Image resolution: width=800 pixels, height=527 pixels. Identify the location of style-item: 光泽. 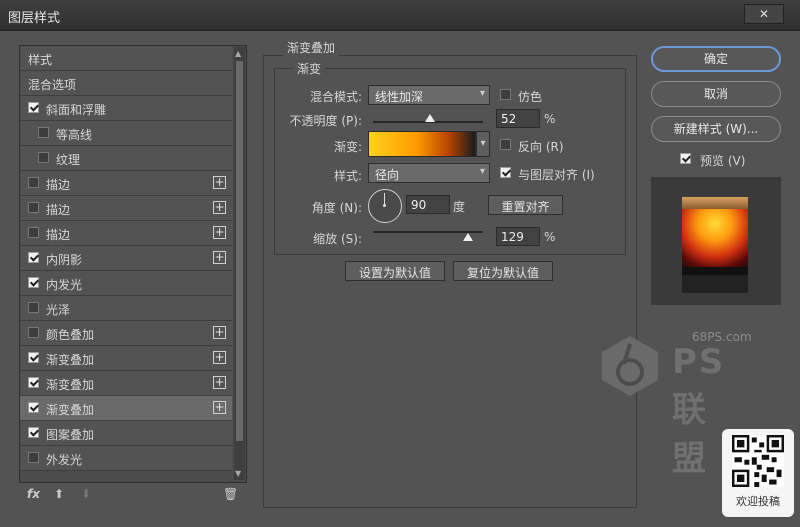
(126, 308).